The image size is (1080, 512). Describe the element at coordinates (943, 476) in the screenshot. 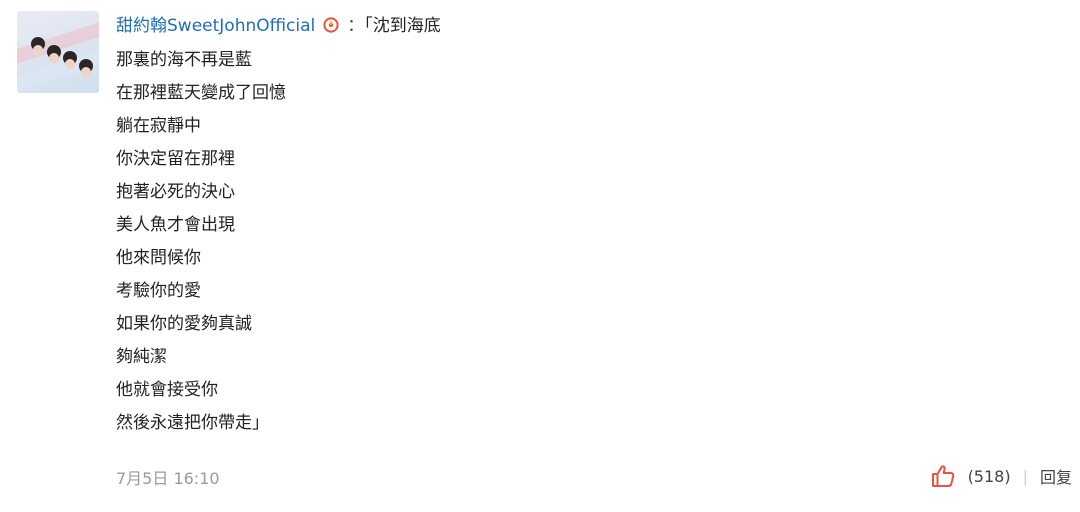

I see `thumbs-up-icon` at that location.